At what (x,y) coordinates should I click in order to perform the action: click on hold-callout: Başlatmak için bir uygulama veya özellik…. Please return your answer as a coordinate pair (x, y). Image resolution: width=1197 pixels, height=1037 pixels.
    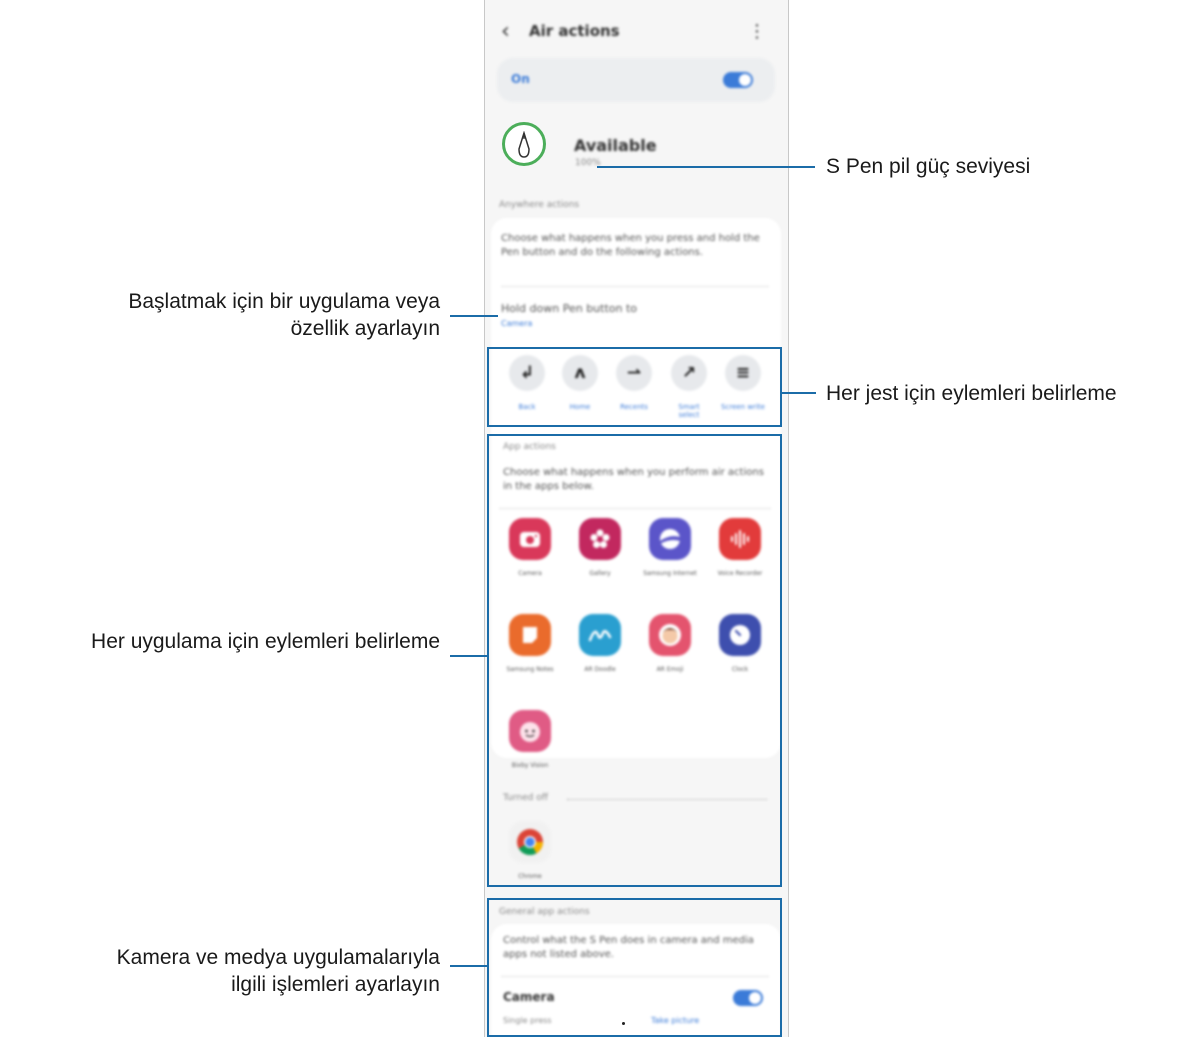
    Looking at the image, I should click on (284, 315).